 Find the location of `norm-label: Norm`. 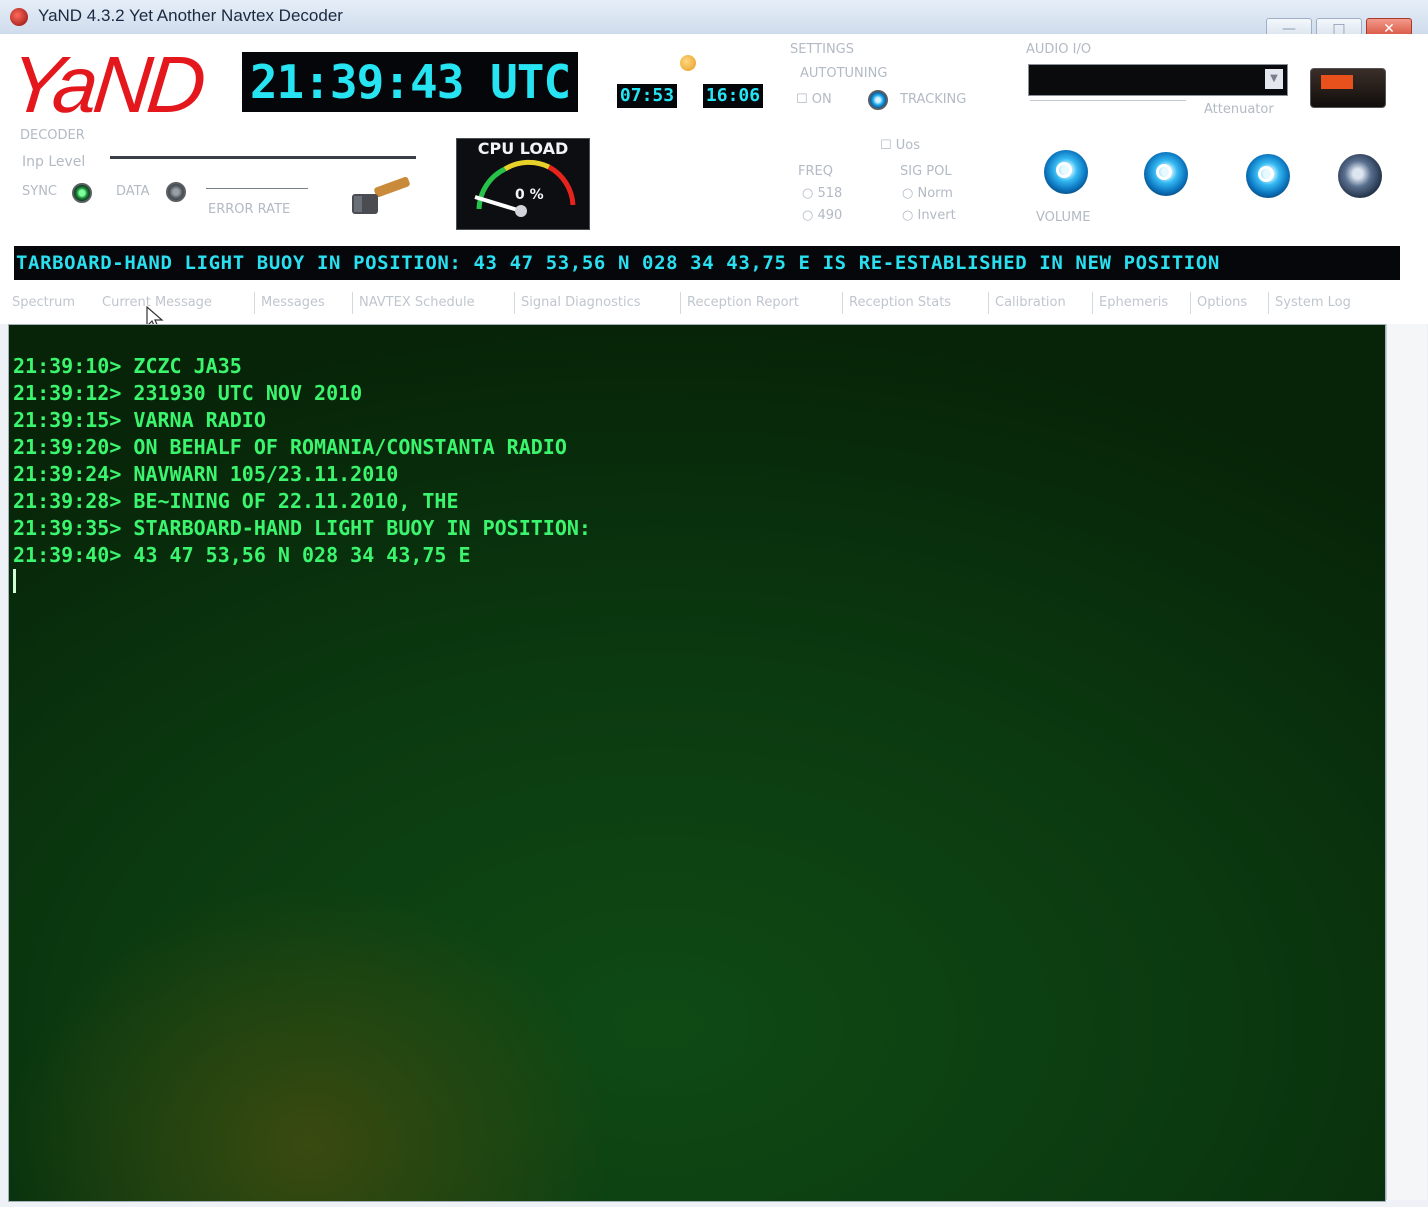

norm-label: Norm is located at coordinates (935, 193).